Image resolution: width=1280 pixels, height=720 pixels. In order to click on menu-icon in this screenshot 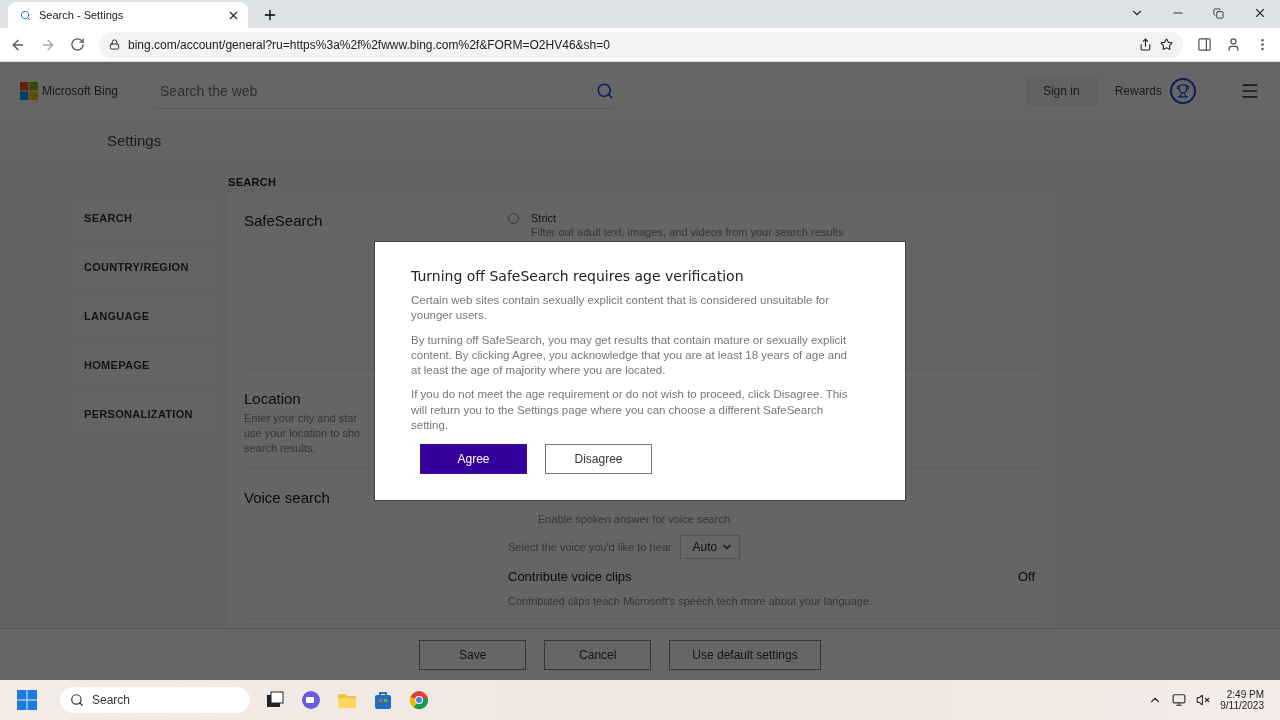, I will do `click(1250, 91)`.